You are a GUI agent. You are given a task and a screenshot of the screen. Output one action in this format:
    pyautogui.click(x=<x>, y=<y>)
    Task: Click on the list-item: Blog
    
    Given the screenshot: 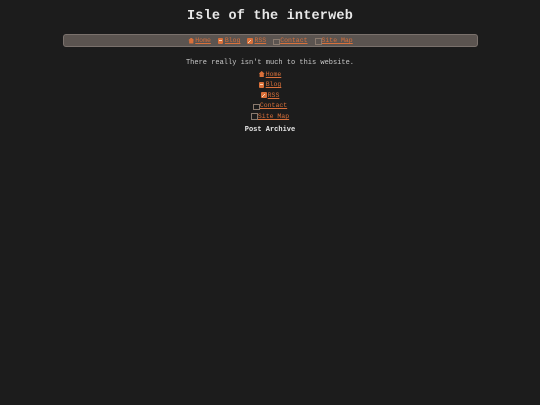 What is the action you would take?
    pyautogui.click(x=270, y=84)
    